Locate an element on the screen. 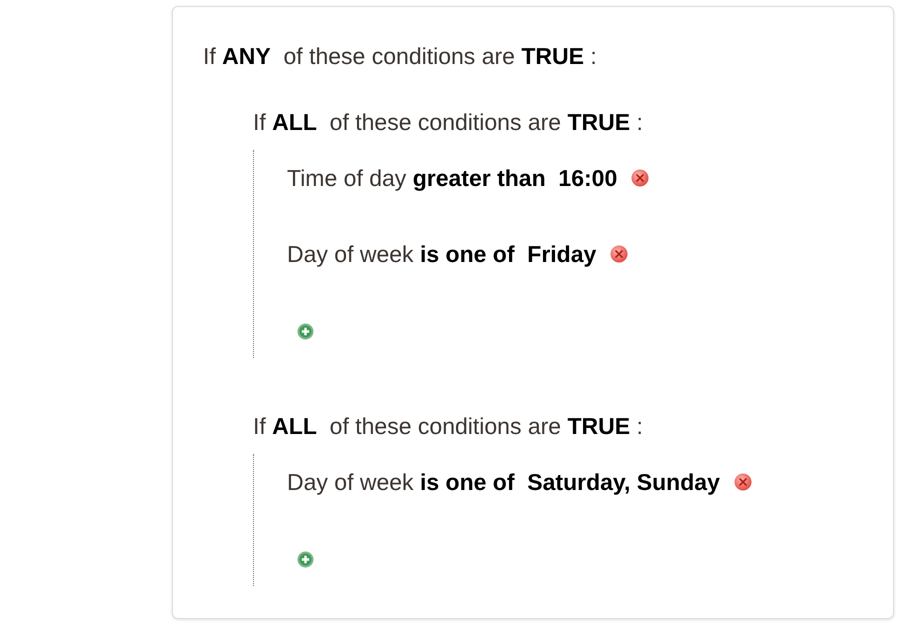 This screenshot has width=900, height=628. condition-text: Day of week is one of Saturday, Sunday is located at coordinates (503, 482).